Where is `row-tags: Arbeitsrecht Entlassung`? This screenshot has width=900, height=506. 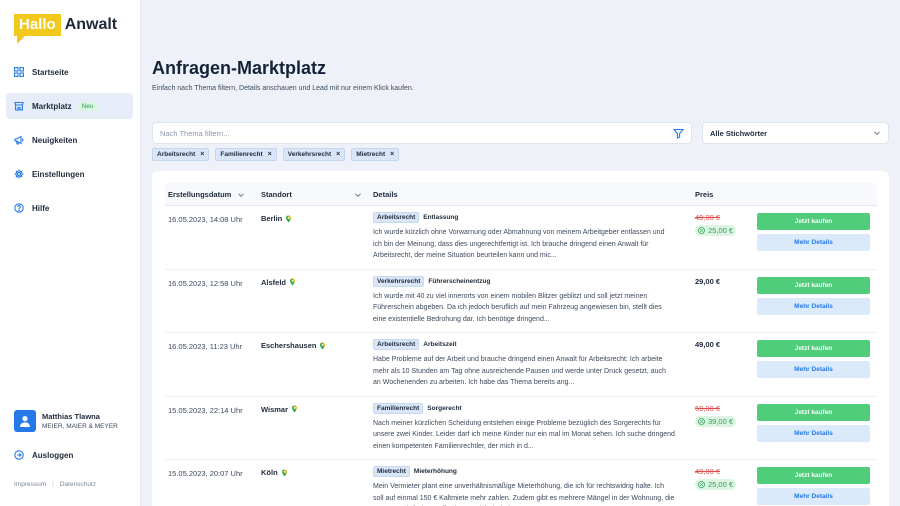
row-tags: Arbeitsrecht Entlassung is located at coordinates (524, 217).